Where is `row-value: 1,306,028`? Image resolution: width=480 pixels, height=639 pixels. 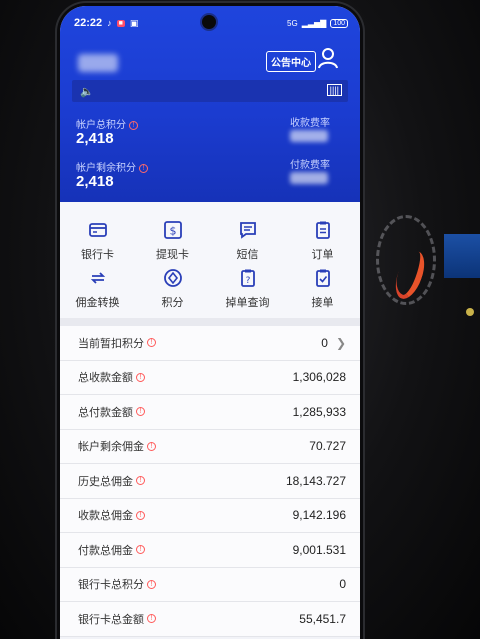
row-value: 1,306,028 is located at coordinates (319, 377).